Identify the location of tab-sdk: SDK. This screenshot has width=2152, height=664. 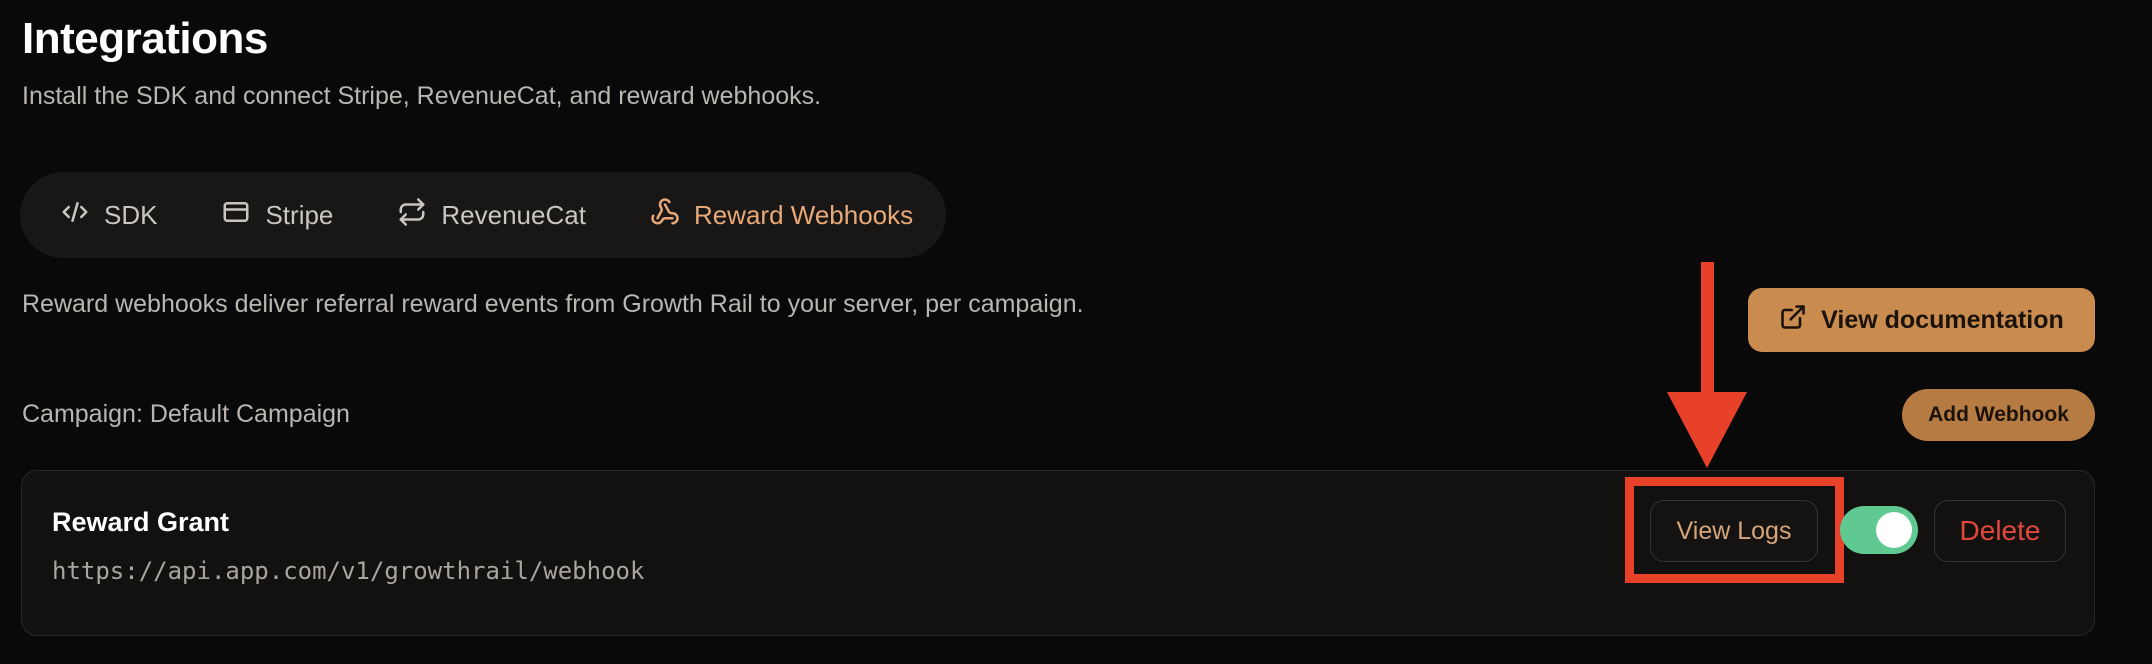
(108, 215).